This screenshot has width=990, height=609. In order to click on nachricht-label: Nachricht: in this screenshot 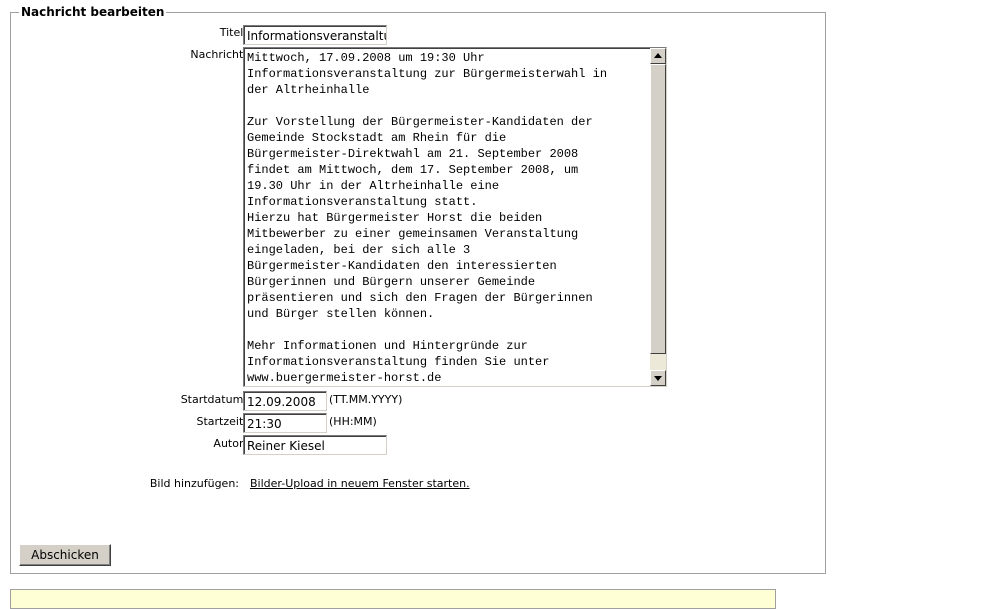, I will do `click(218, 54)`.